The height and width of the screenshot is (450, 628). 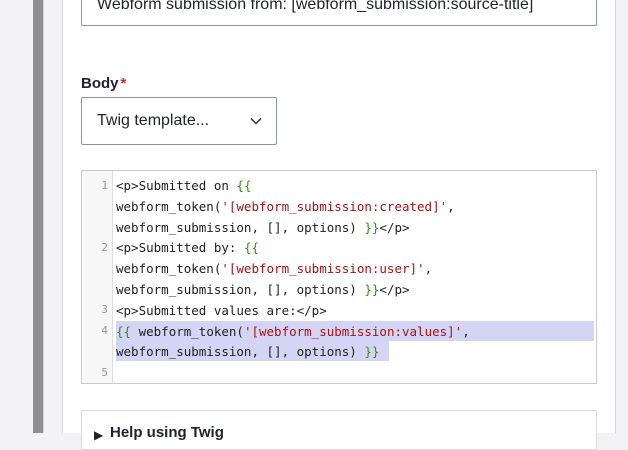 I want to click on body-field-label: Body *, so click(x=103, y=83).